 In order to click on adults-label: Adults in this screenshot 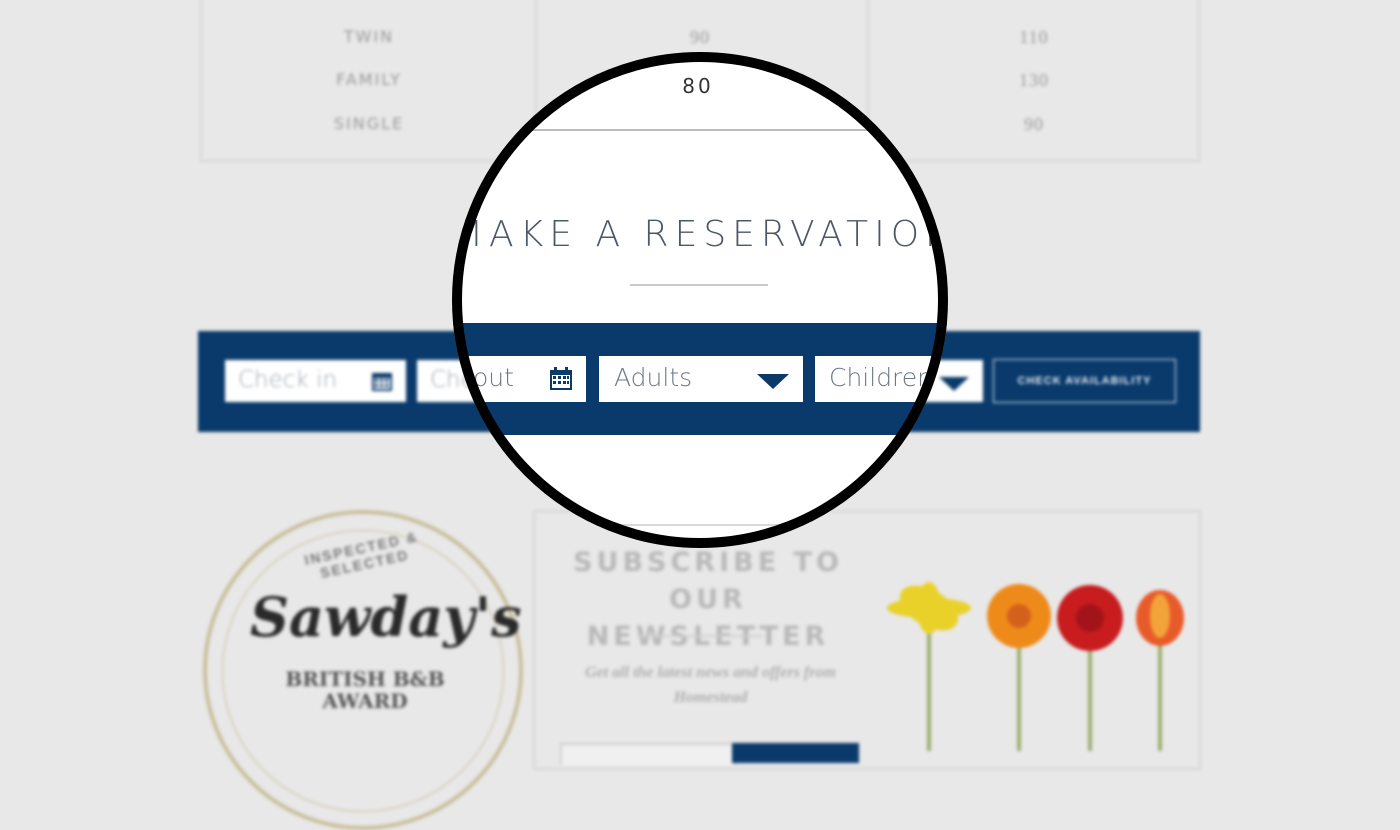, I will do `click(653, 377)`.